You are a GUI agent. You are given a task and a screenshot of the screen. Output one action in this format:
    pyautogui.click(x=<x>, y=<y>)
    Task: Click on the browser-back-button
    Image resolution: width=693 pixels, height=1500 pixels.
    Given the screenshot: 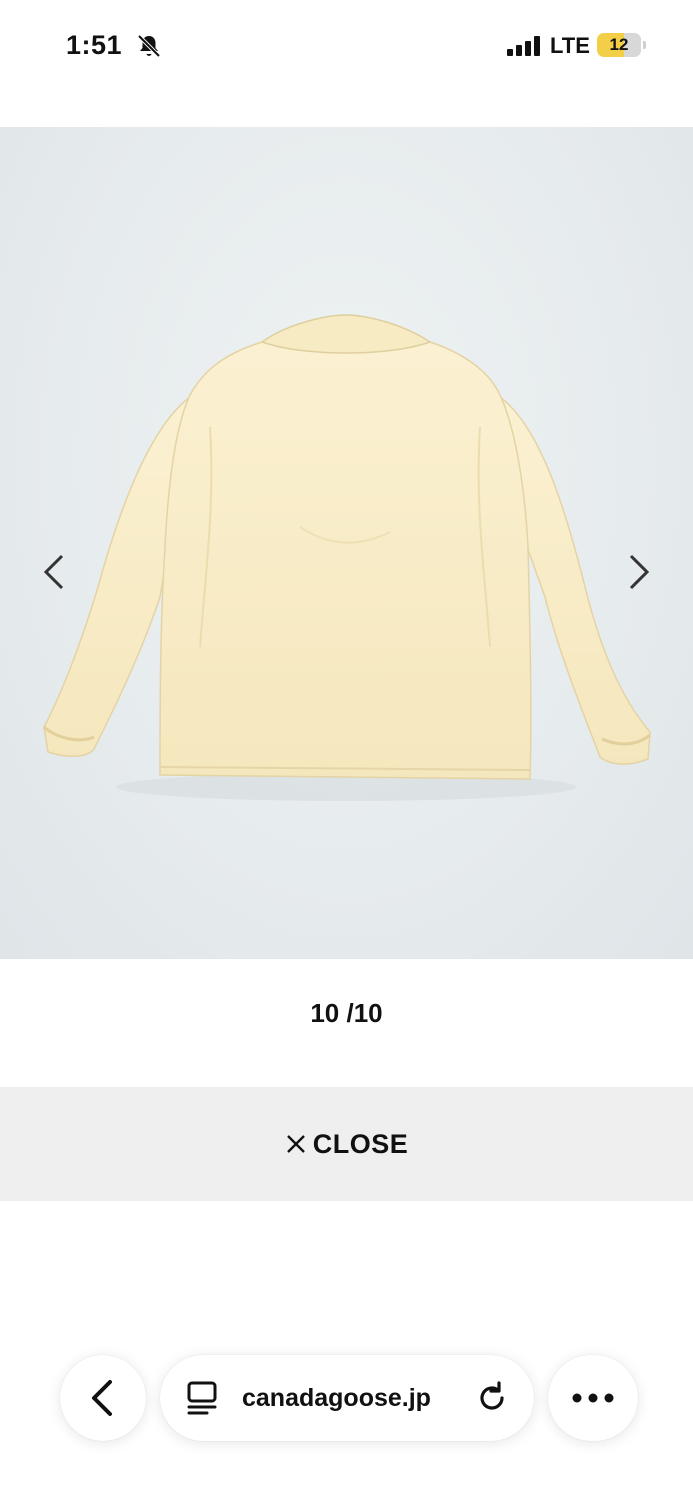 What is the action you would take?
    pyautogui.click(x=103, y=1398)
    